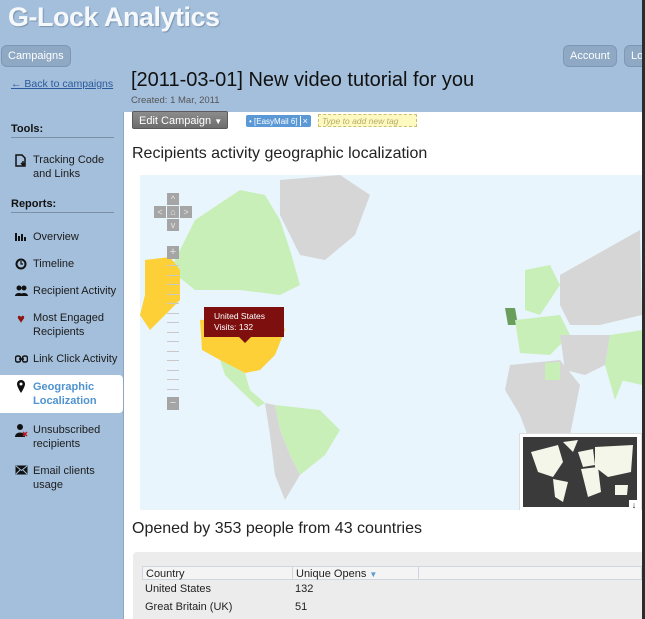  What do you see at coordinates (160, 212) in the screenshot?
I see `pan-left-button: <` at bounding box center [160, 212].